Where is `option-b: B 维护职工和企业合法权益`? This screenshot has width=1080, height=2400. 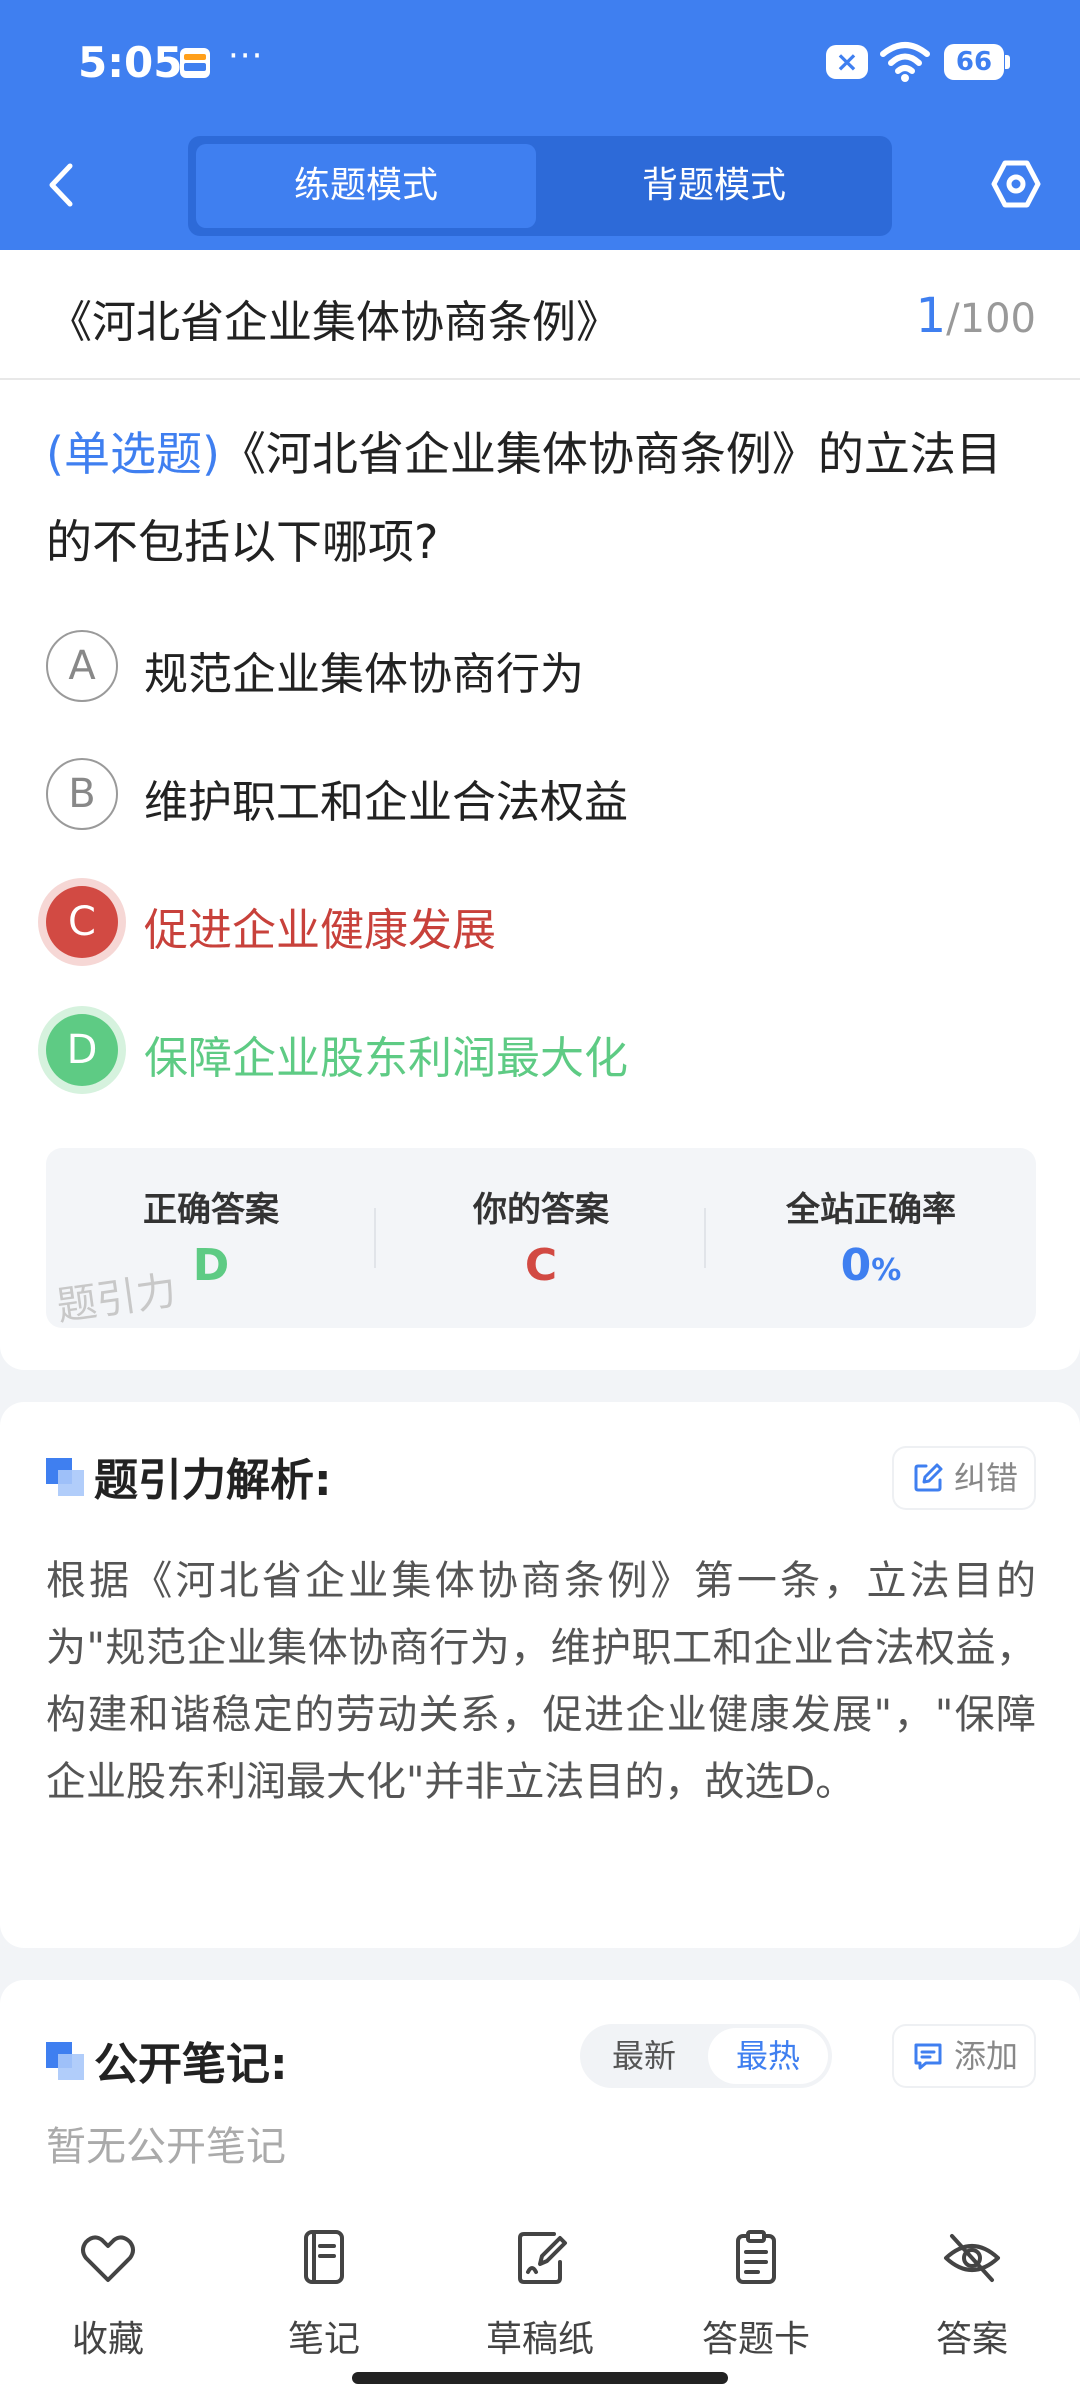
option-b: B 维护职工和企业合法权益 is located at coordinates (536, 794).